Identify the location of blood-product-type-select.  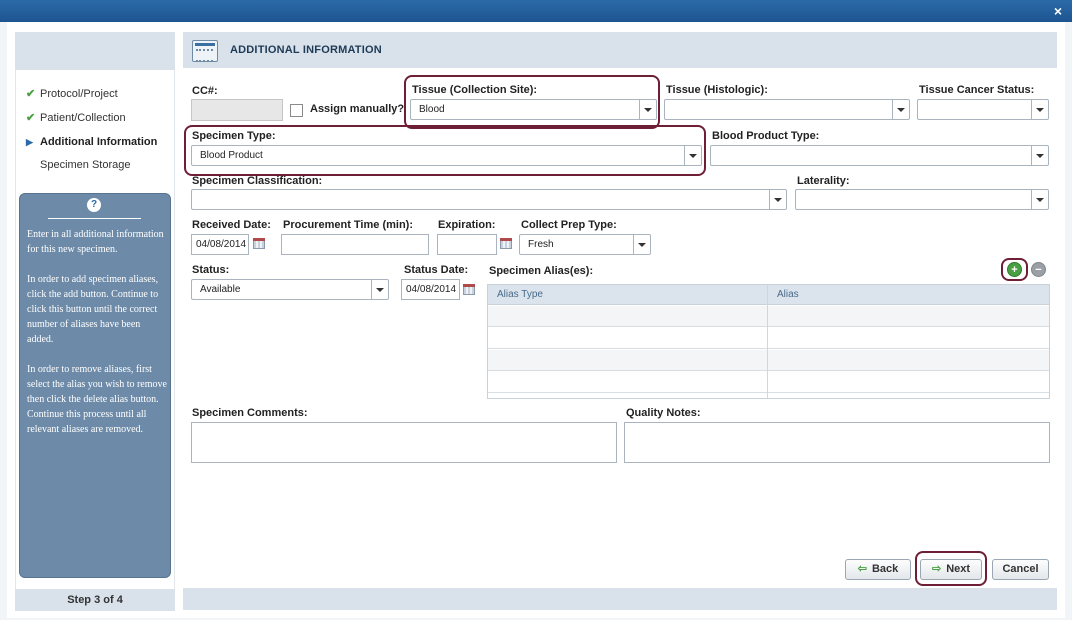
(879, 155).